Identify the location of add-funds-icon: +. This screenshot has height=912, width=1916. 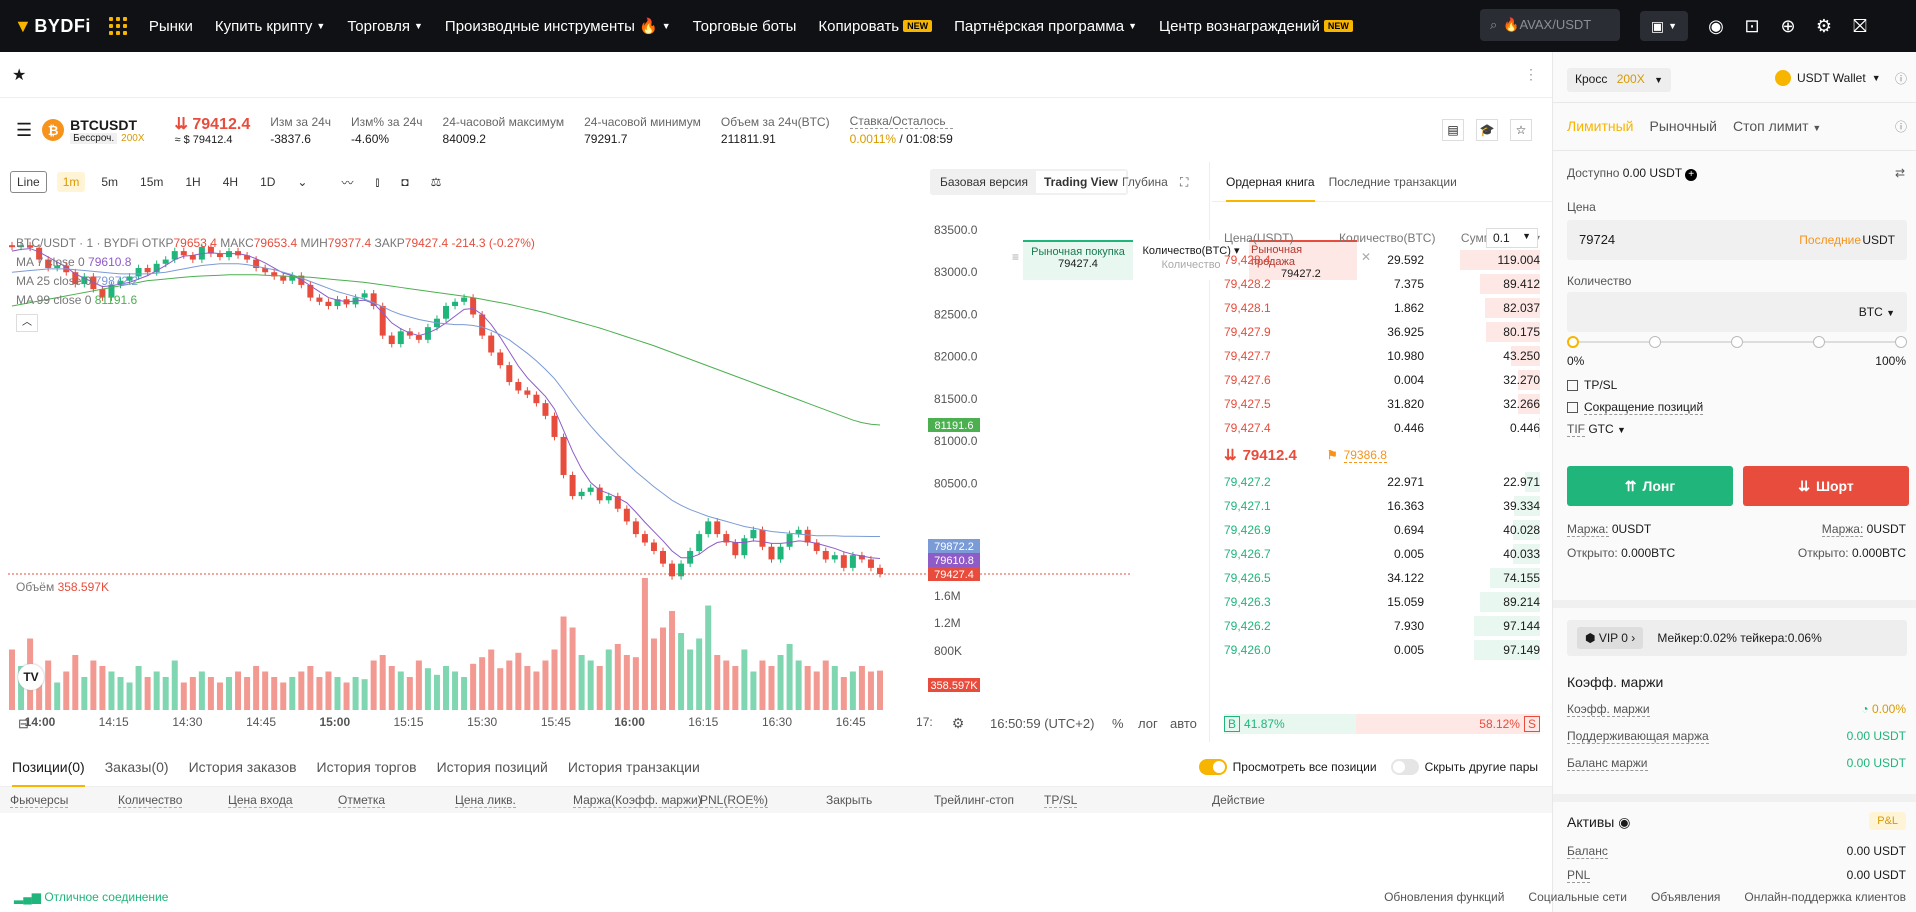
(1691, 175).